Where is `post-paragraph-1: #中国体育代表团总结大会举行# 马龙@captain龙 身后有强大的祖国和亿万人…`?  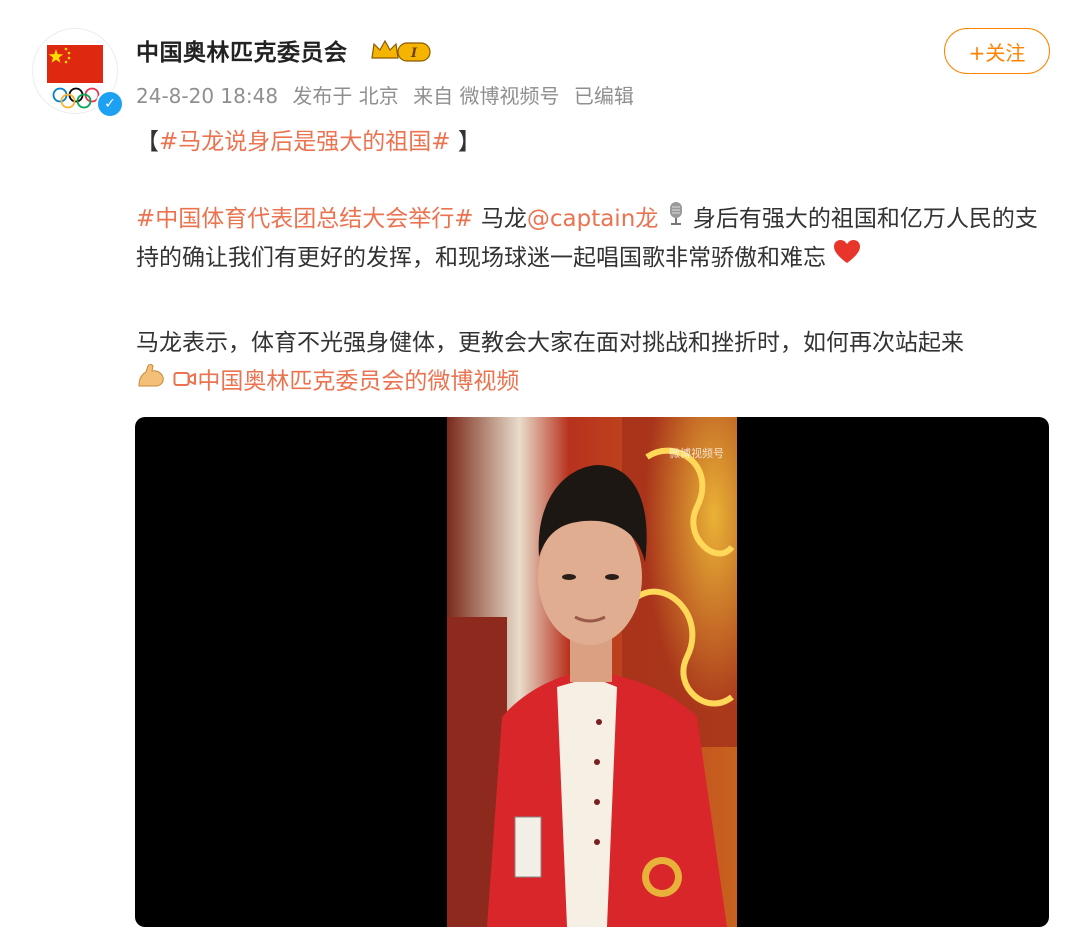
post-paragraph-1: #中国体育代表团总结大会举行# 马龙@captain龙 身后有强大的祖国和亿万人… is located at coordinates (593, 238).